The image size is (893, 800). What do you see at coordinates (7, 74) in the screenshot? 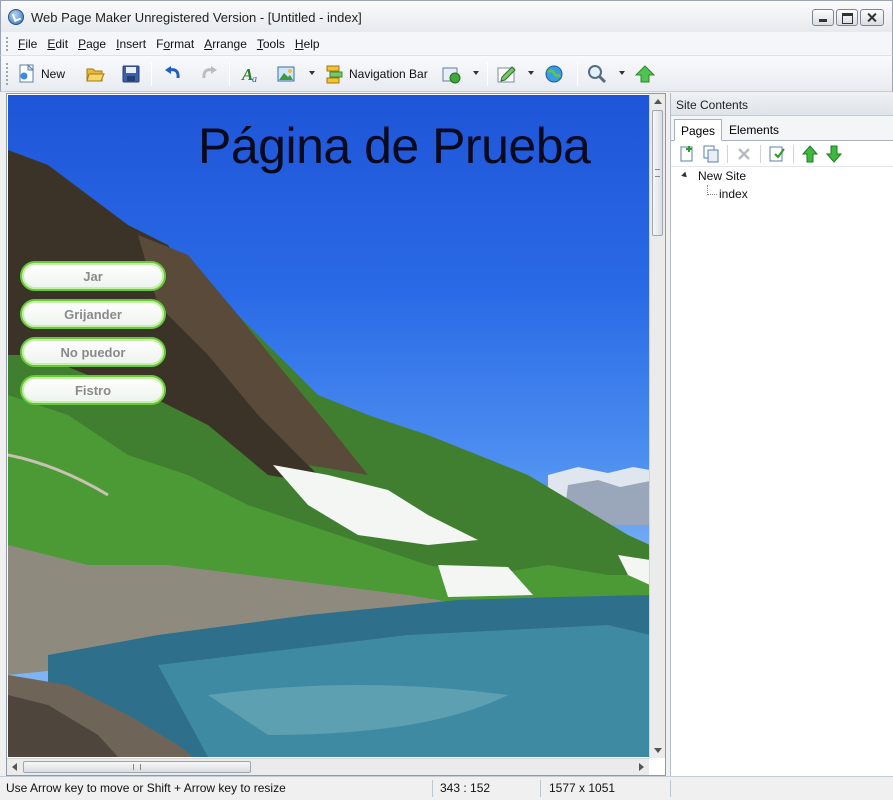
I see `toolbar-grip` at bounding box center [7, 74].